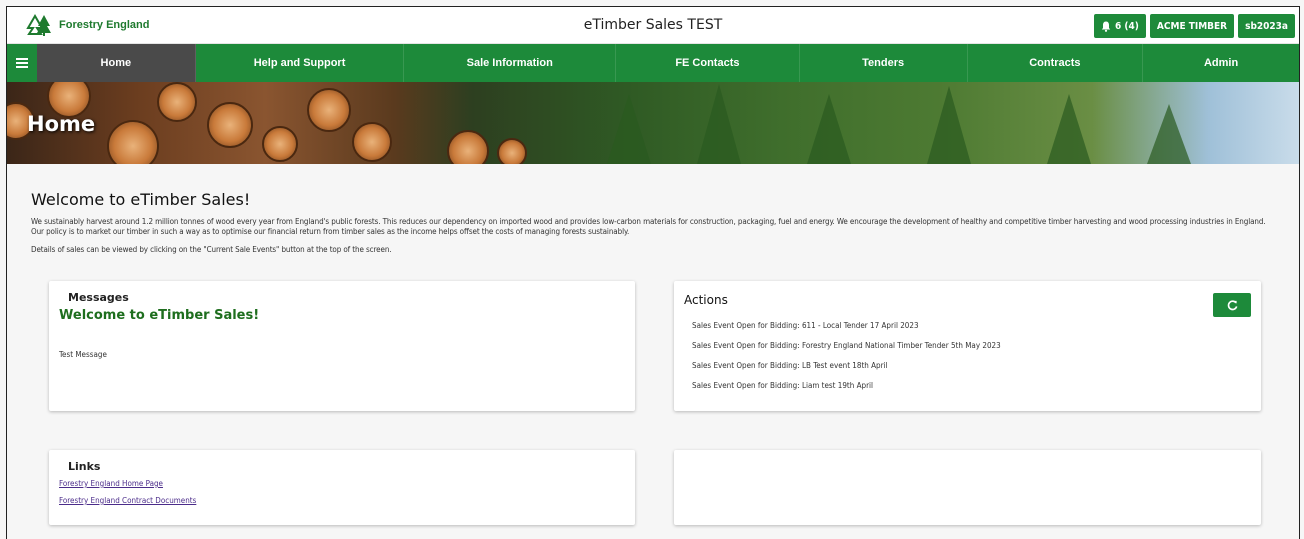 This screenshot has width=1304, height=539. I want to click on tree-logo-icon, so click(38, 25).